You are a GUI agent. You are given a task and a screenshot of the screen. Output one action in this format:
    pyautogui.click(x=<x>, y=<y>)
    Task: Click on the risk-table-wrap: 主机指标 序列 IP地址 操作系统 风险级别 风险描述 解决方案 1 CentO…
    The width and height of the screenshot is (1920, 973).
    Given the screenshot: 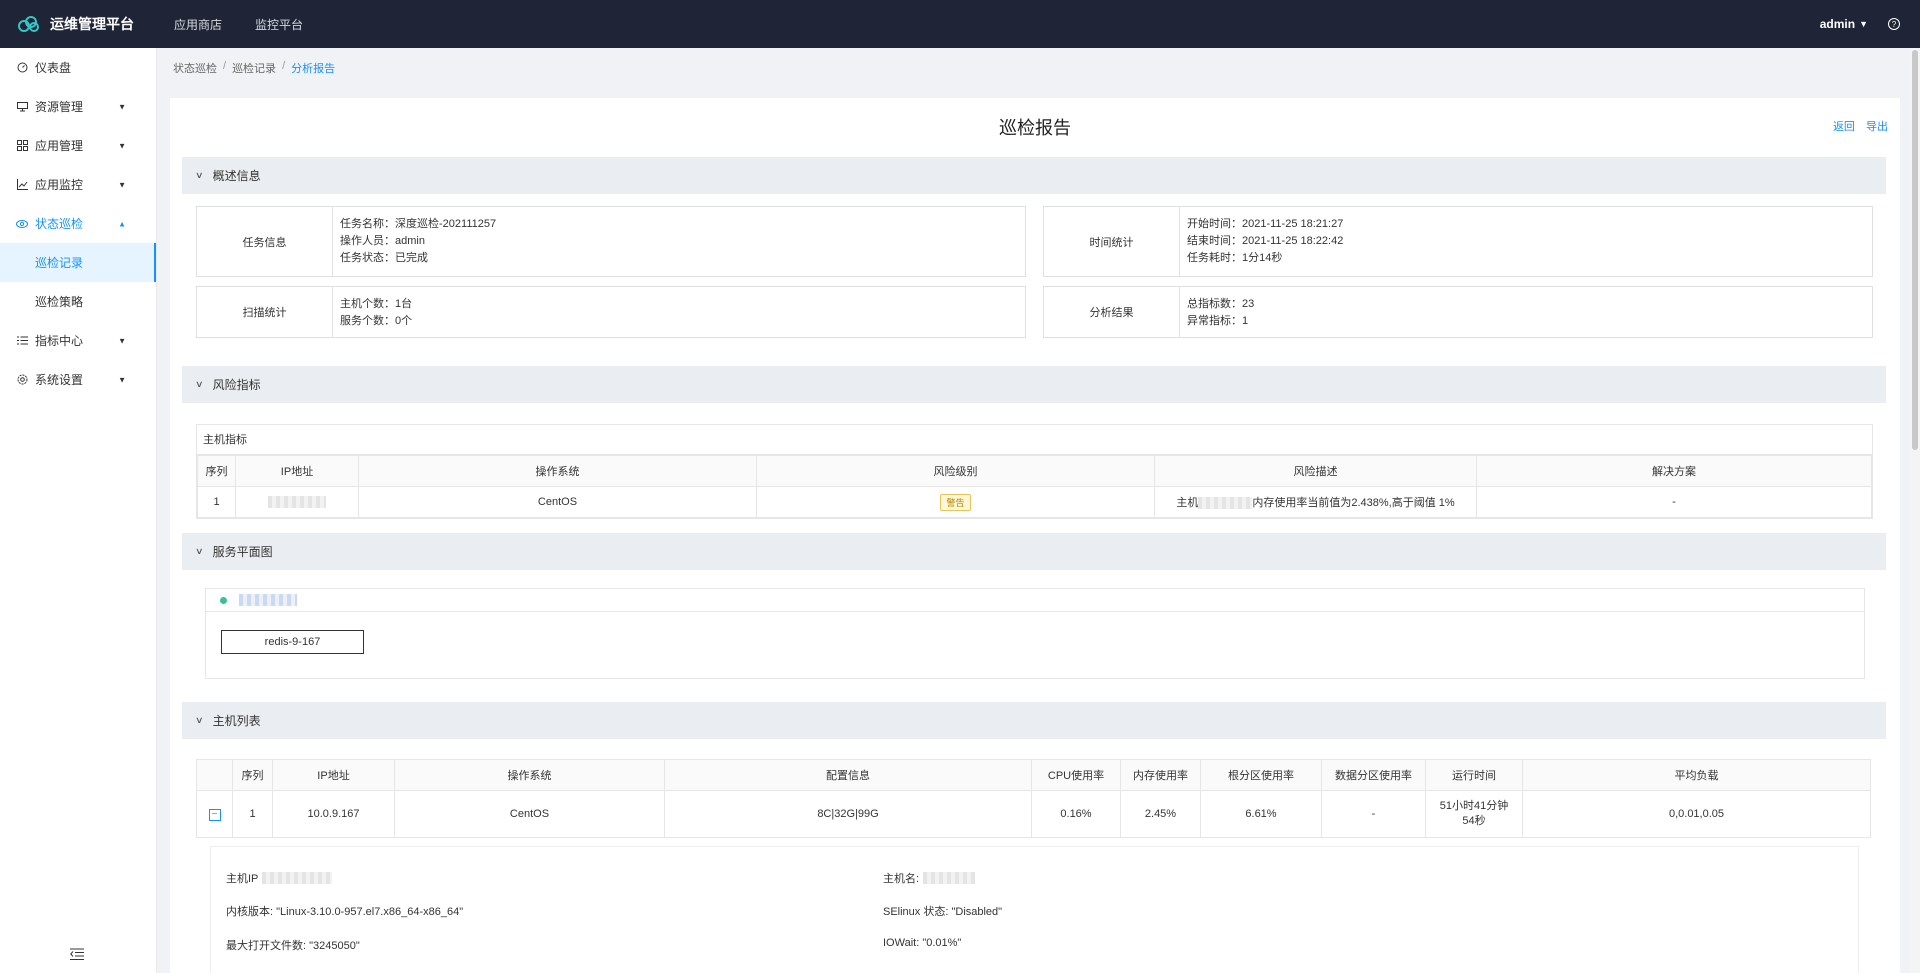 What is the action you would take?
    pyautogui.click(x=1034, y=471)
    